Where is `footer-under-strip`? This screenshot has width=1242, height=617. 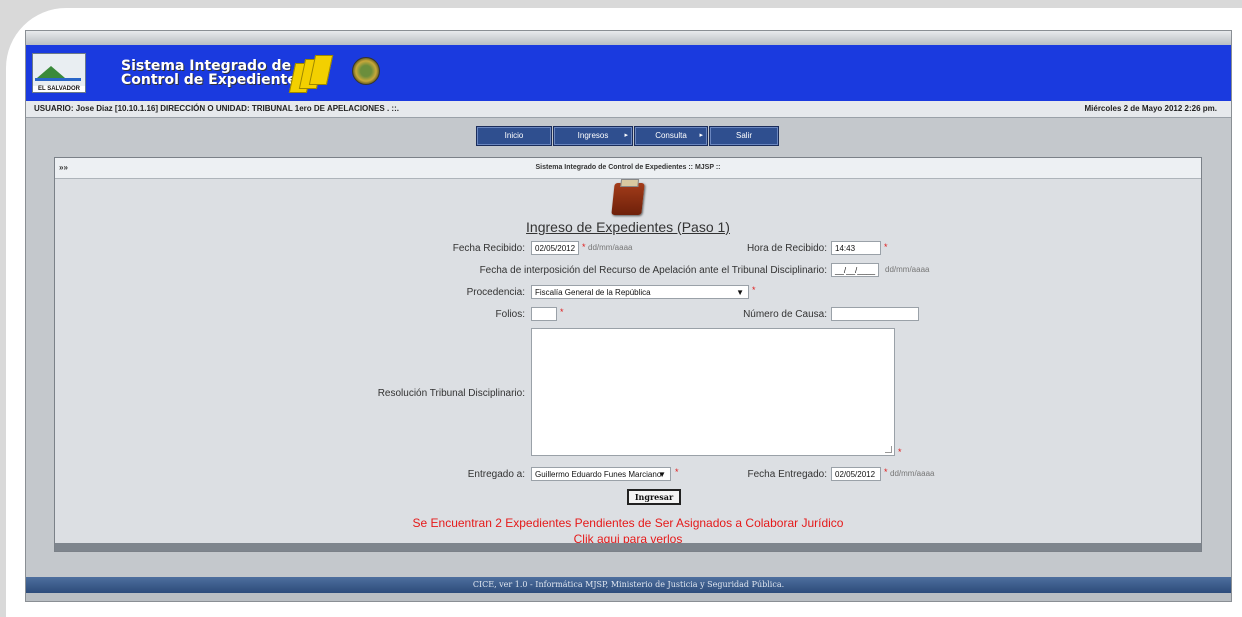
footer-under-strip is located at coordinates (628, 597).